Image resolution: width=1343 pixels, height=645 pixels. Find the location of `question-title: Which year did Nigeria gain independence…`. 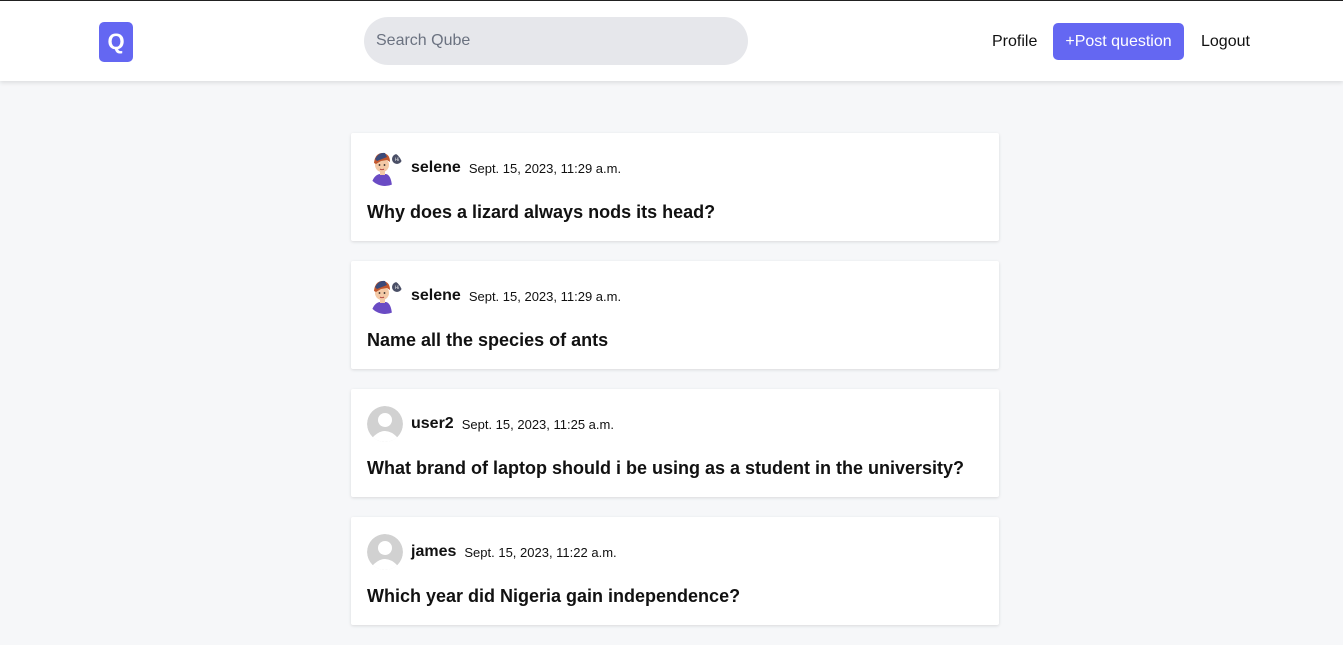

question-title: Which year did Nigeria gain independence… is located at coordinates (675, 596).